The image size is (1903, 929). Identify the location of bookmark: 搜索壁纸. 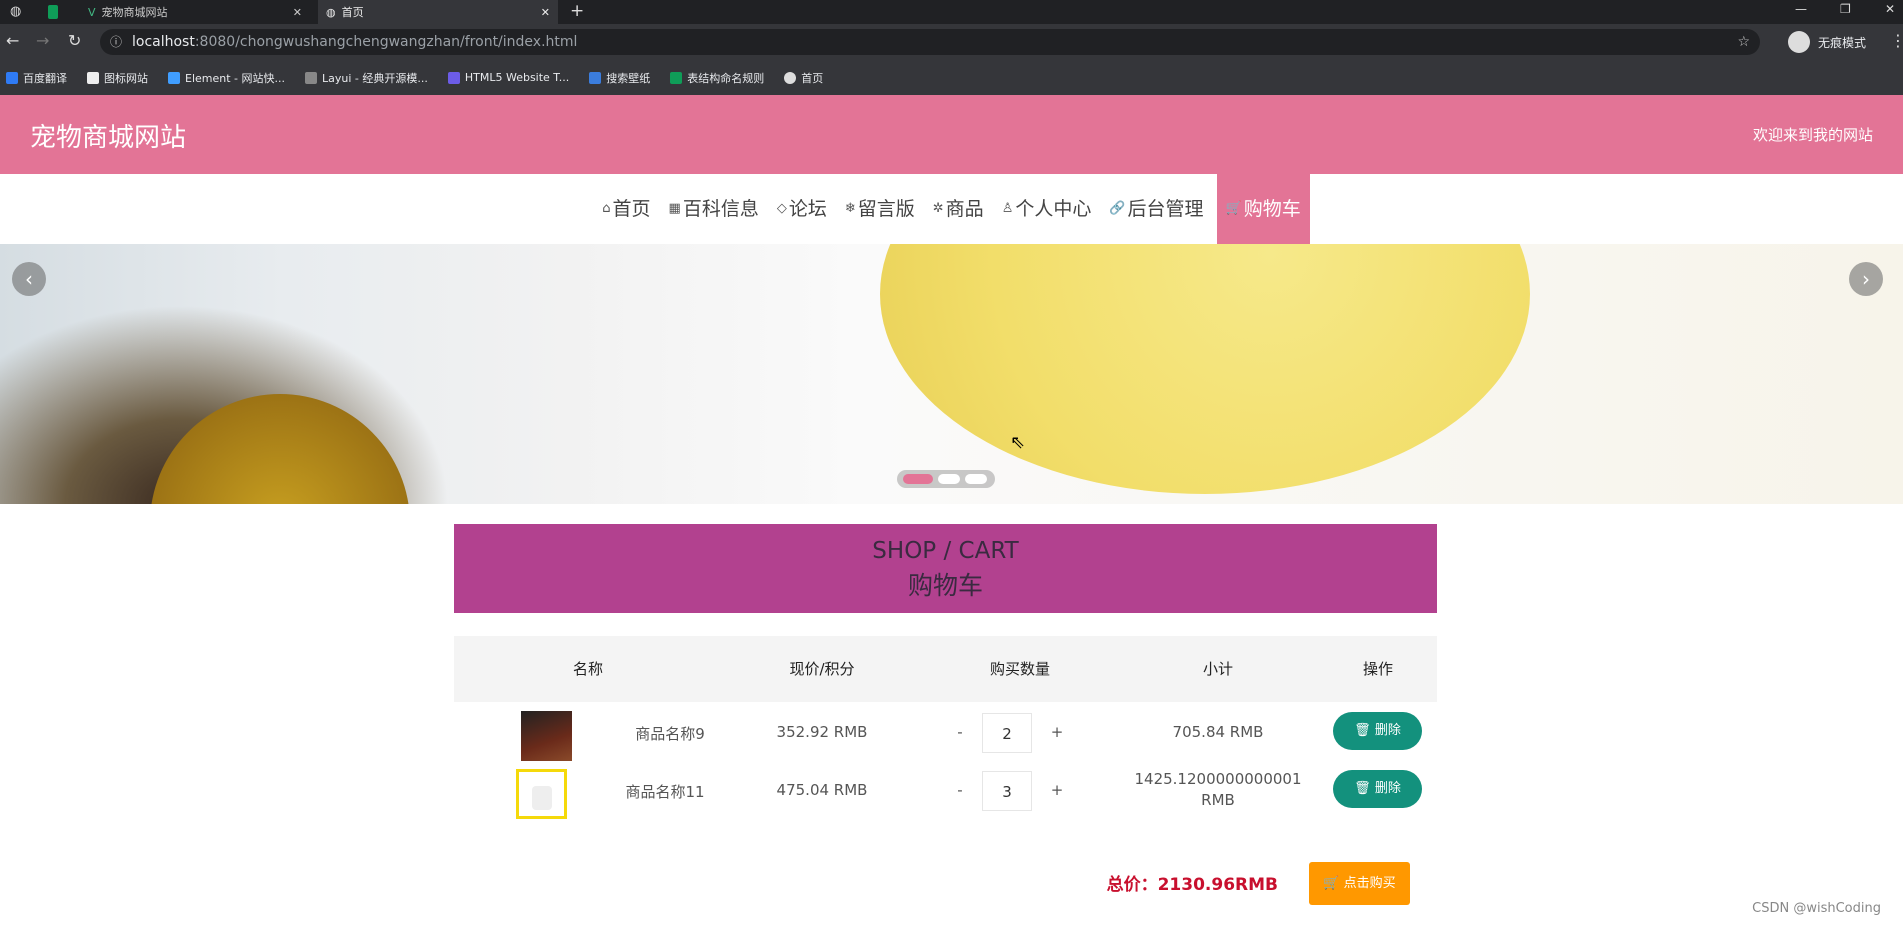
(619, 78).